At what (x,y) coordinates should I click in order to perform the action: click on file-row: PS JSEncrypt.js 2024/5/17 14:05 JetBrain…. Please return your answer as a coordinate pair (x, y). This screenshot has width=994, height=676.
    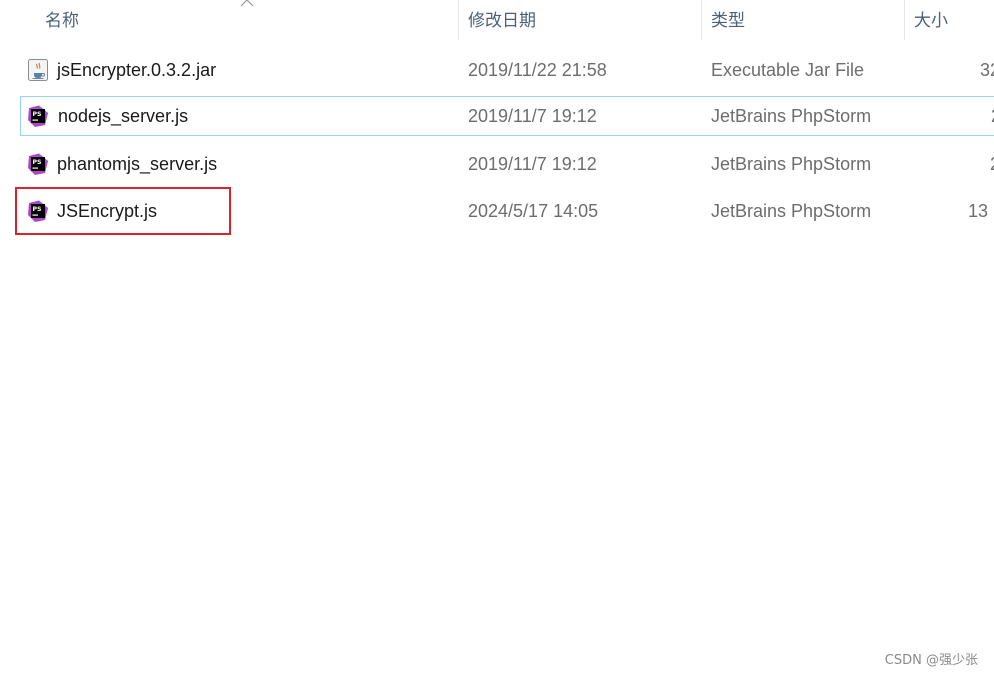
    Looking at the image, I should click on (507, 211).